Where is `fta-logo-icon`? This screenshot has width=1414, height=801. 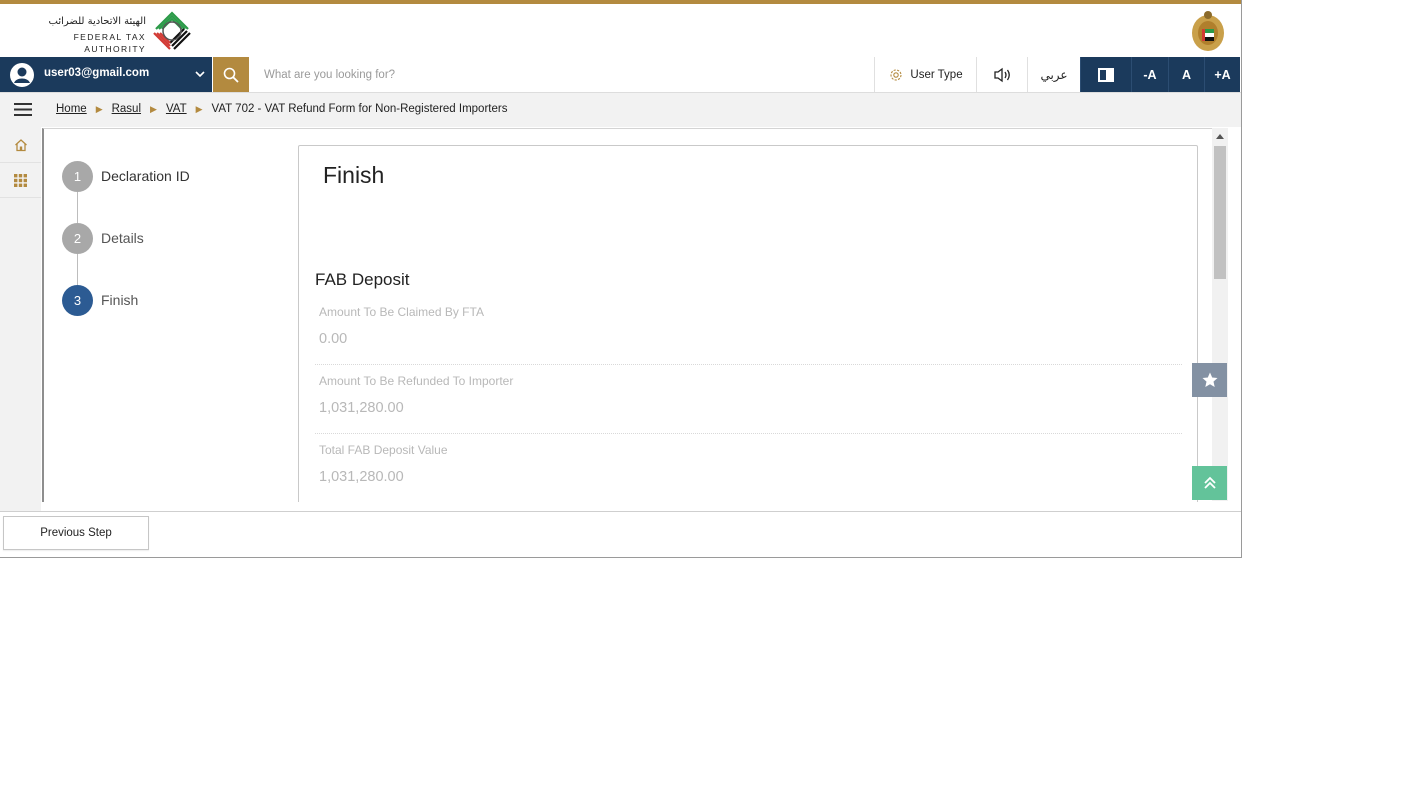 fta-logo-icon is located at coordinates (172, 31).